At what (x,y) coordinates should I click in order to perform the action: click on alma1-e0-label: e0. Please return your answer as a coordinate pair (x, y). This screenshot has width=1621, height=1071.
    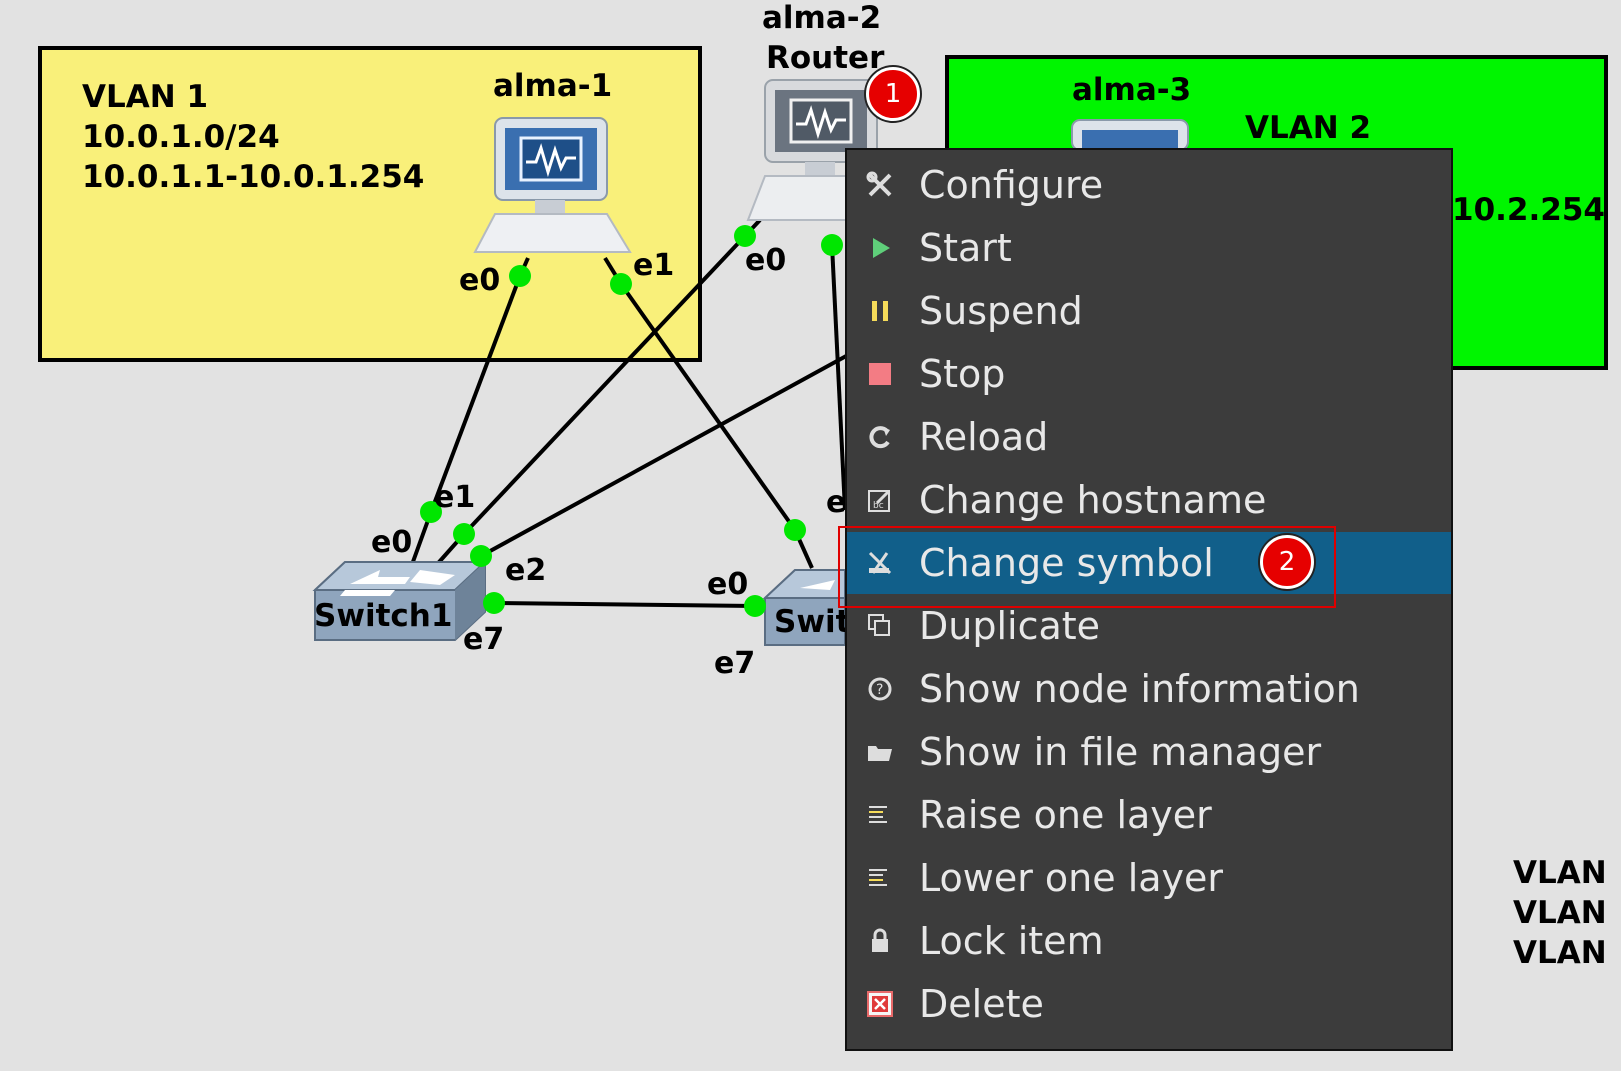
    Looking at the image, I should click on (480, 280).